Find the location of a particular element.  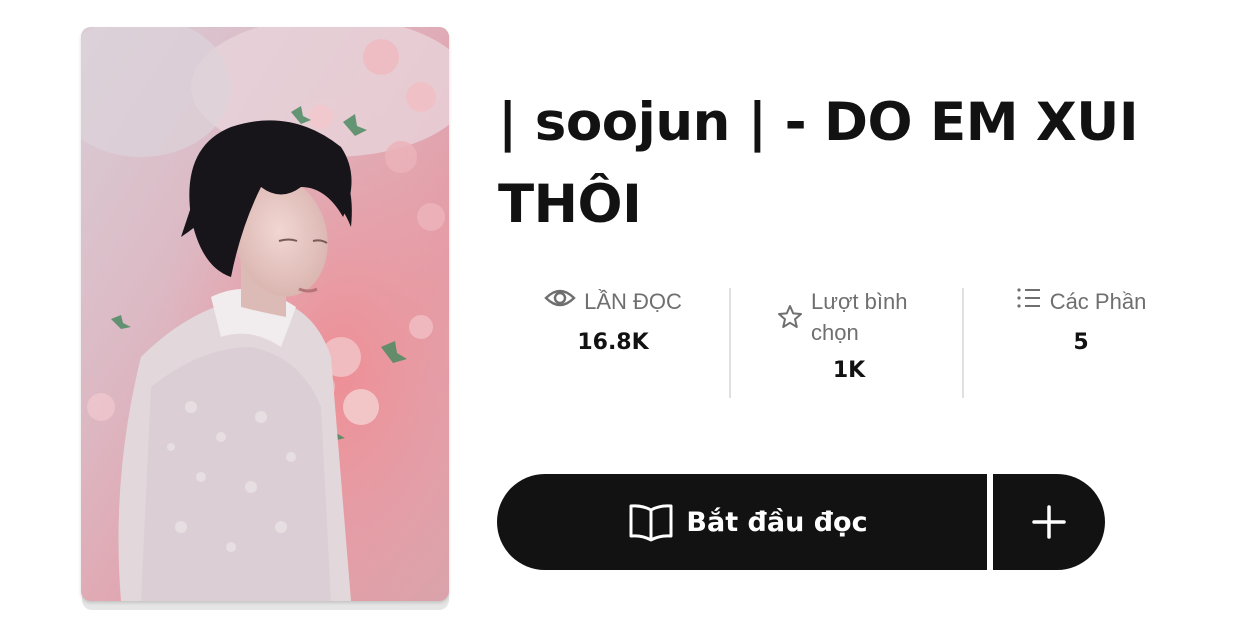

stat-votes-value: 1K is located at coordinates (849, 370).